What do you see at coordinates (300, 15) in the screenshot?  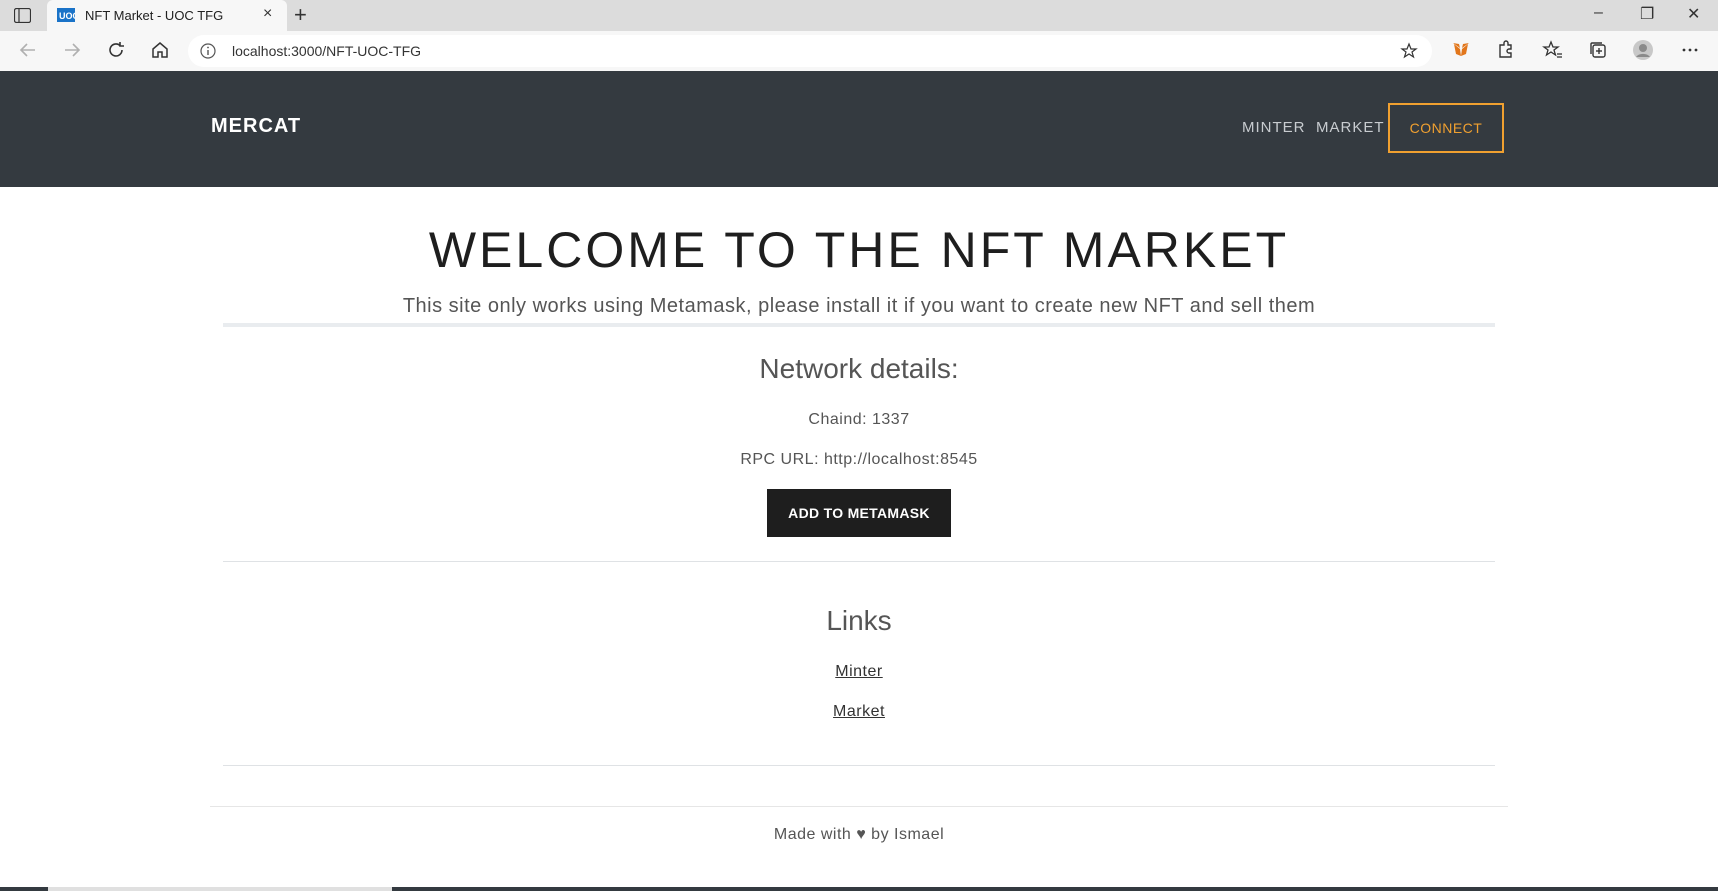 I see `new-tab-button: +` at bounding box center [300, 15].